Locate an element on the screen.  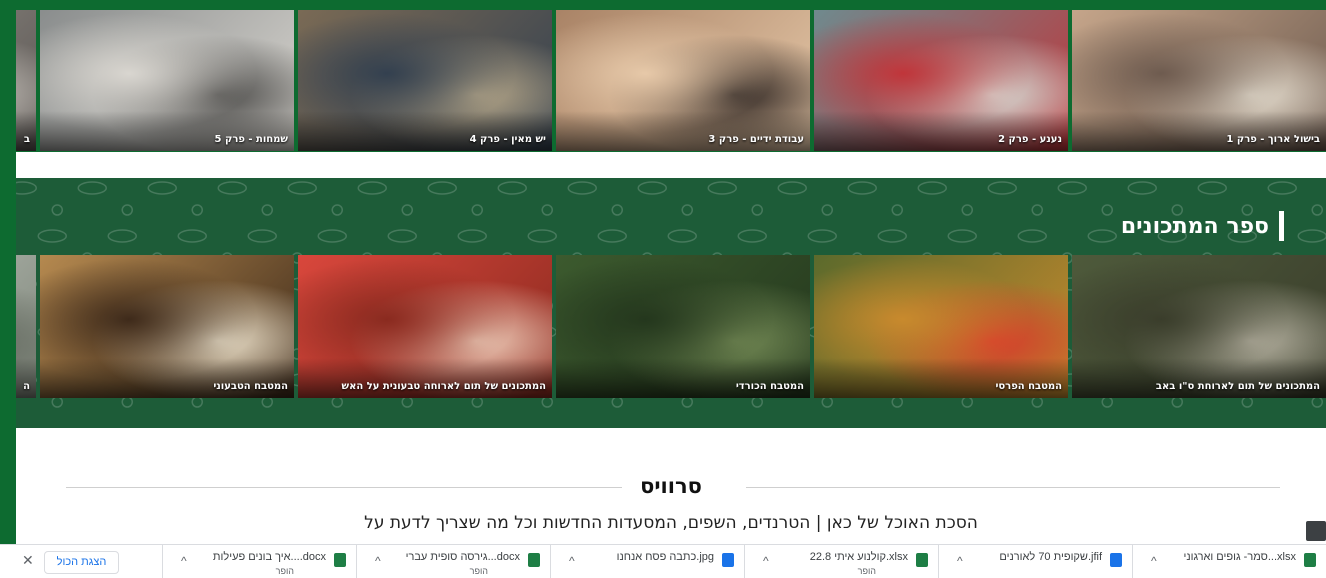
recipe-card: המטבח הטבעוני is located at coordinates (167, 326).